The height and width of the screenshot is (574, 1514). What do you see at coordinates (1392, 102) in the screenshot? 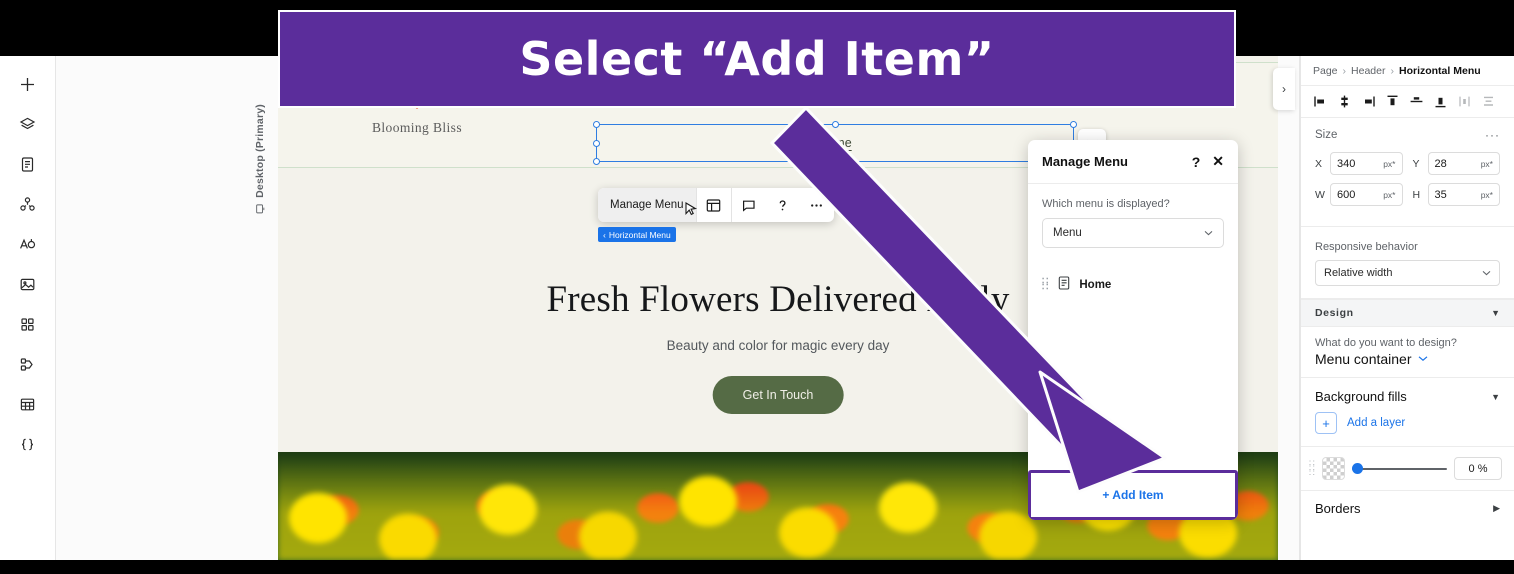
I see `align-top-icon` at bounding box center [1392, 102].